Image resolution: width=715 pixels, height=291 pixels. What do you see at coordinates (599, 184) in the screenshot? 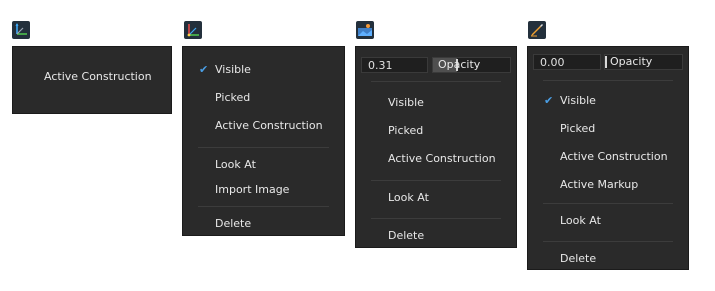
I see `menu-item-label: Active Markup` at bounding box center [599, 184].